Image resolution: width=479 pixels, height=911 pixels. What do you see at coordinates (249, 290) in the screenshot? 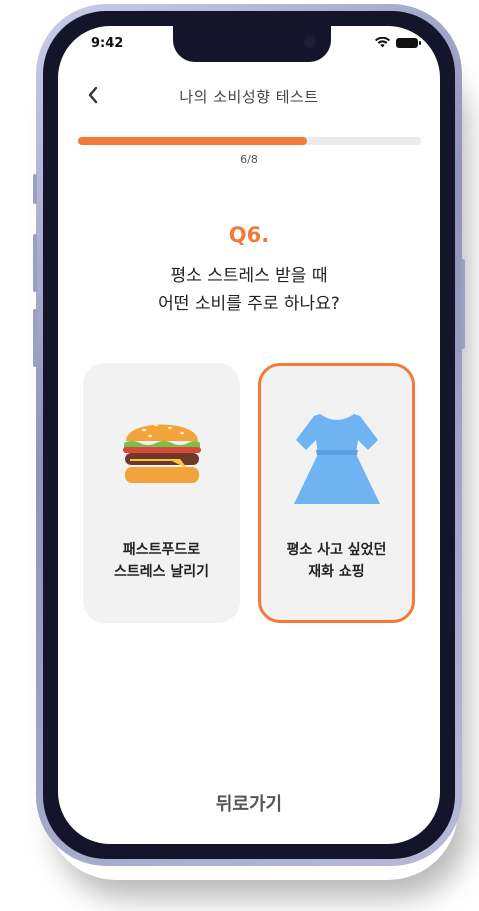
I see `question-text: 평소 스트레스 받을 때 어떤 소비를 주로 하나요?` at bounding box center [249, 290].